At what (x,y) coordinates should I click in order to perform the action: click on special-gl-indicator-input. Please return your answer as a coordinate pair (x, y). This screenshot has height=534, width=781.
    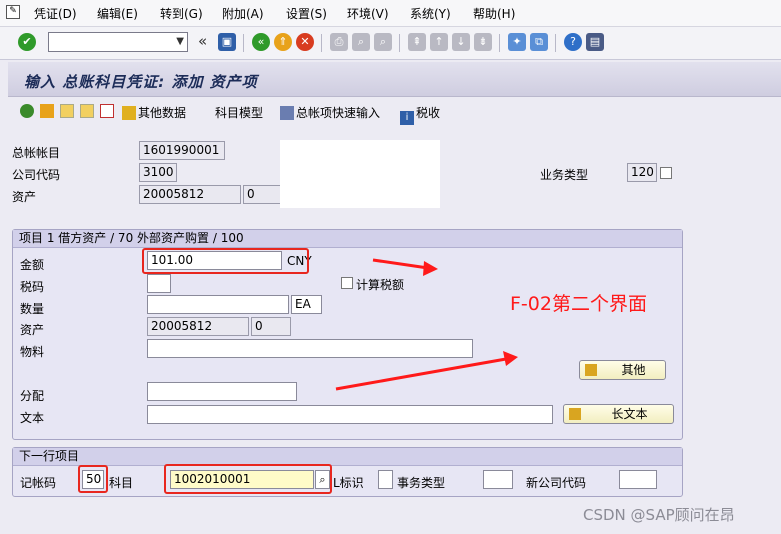
    Looking at the image, I should click on (385, 479).